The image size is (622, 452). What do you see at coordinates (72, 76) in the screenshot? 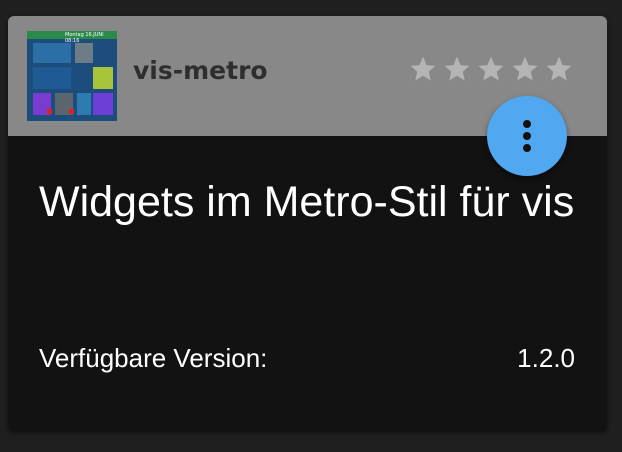
I see `adapter-thumbnail: Montag 16.JUNI 08:16` at bounding box center [72, 76].